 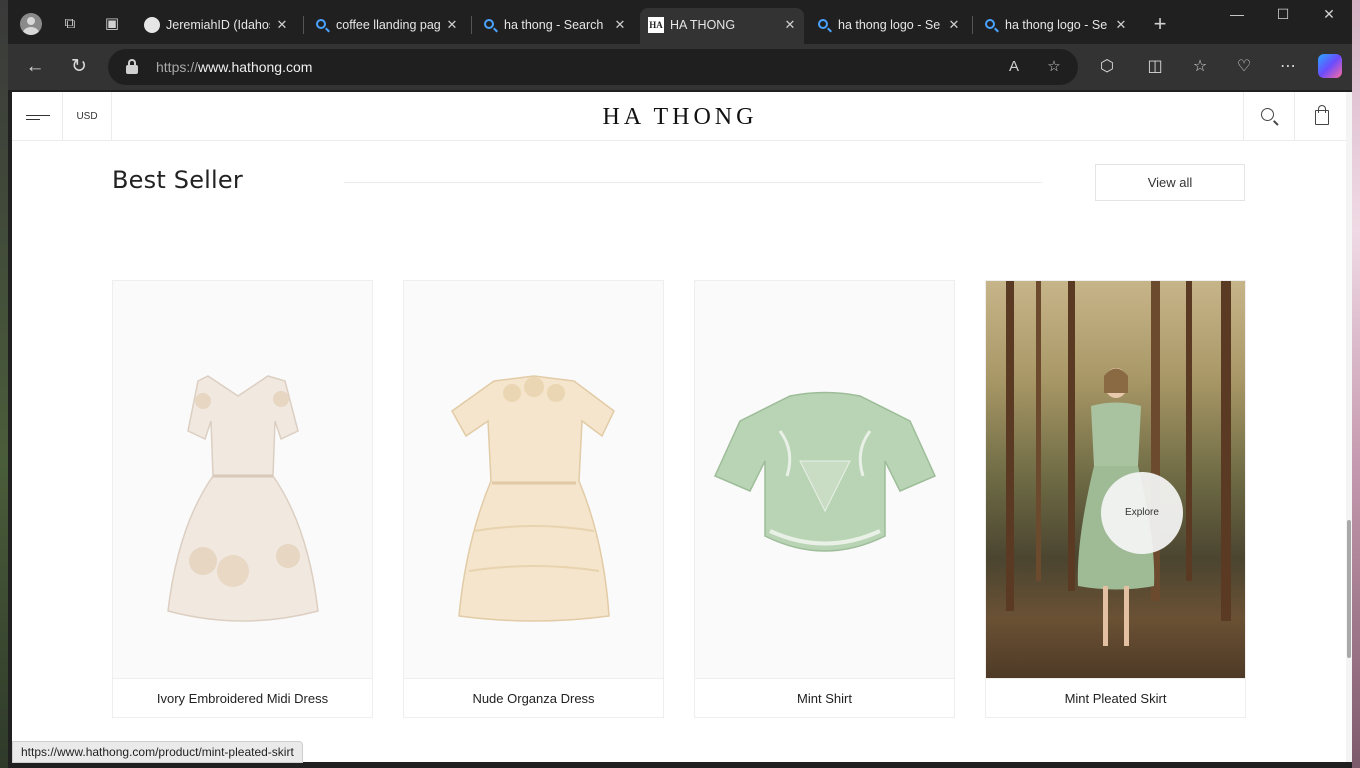 I want to click on product-name: Mint Pleated Skirt, so click(x=1115, y=698).